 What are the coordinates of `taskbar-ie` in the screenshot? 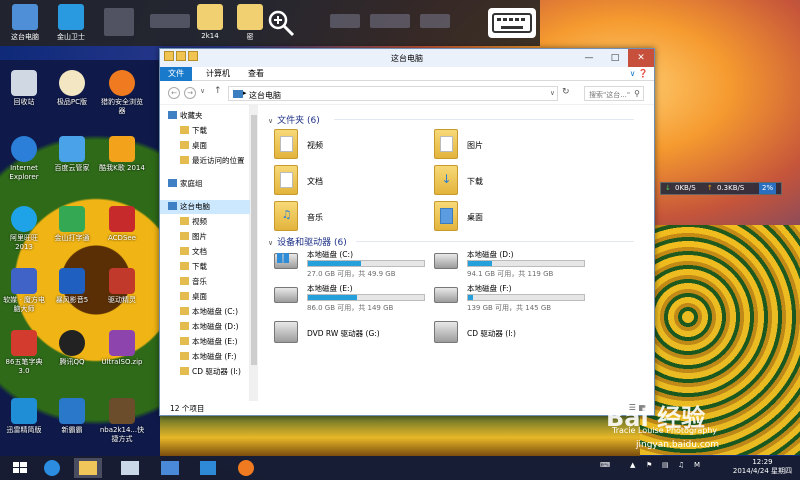 It's located at (52, 468).